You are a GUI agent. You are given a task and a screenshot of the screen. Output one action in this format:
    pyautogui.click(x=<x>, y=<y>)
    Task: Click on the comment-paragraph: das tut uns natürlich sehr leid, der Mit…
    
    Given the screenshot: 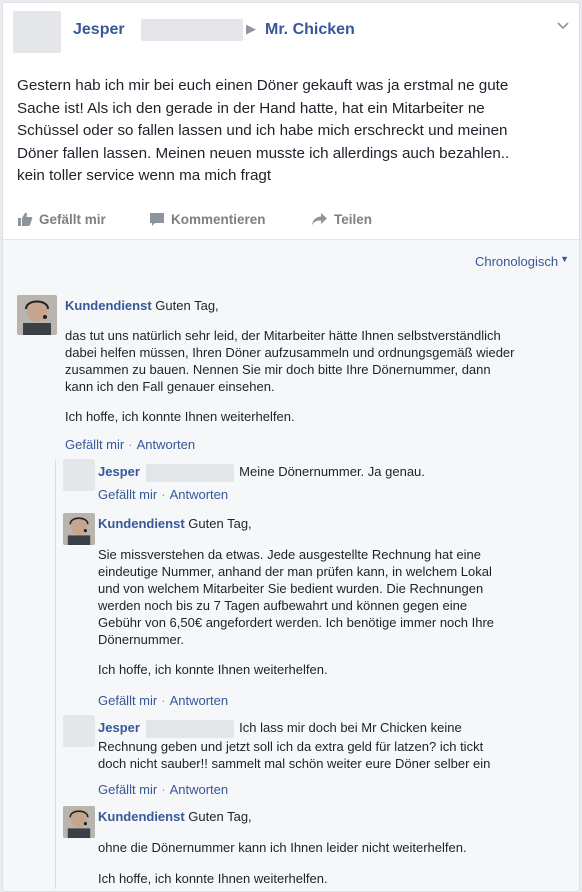 What is the action you would take?
    pyautogui.click(x=315, y=361)
    